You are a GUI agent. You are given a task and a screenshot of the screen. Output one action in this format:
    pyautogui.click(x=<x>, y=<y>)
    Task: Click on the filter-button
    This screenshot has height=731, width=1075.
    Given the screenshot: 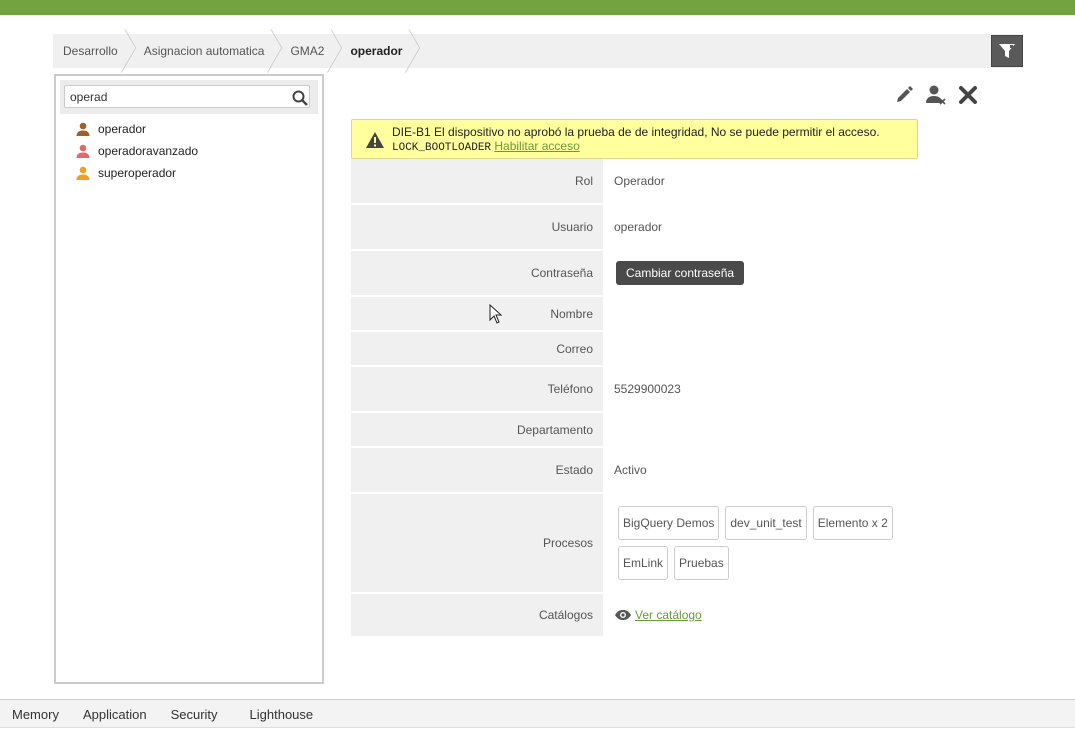 What is the action you would take?
    pyautogui.click(x=1007, y=51)
    